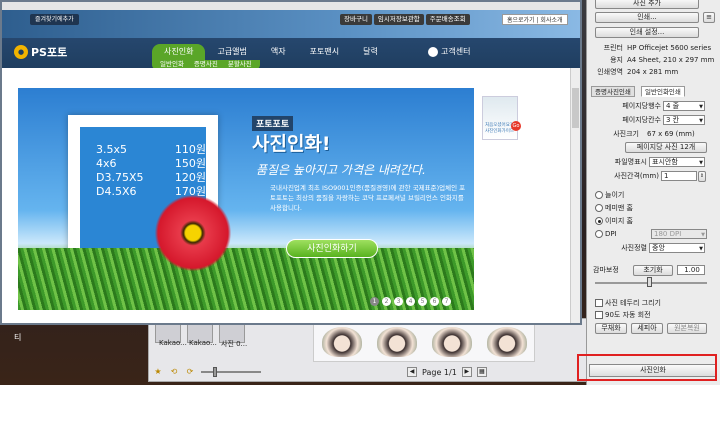 This screenshot has height=439, width=720. What do you see at coordinates (231, 52) in the screenshot?
I see `menu-item-album: 고급앨범` at bounding box center [231, 52].